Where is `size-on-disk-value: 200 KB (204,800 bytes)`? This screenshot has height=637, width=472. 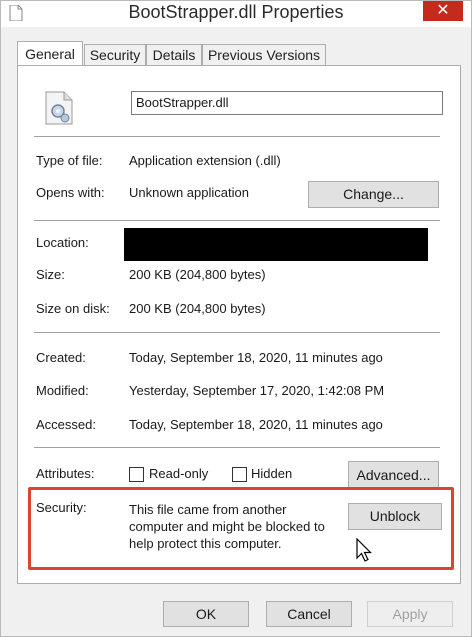 size-on-disk-value: 200 KB (204,800 bytes) is located at coordinates (197, 308).